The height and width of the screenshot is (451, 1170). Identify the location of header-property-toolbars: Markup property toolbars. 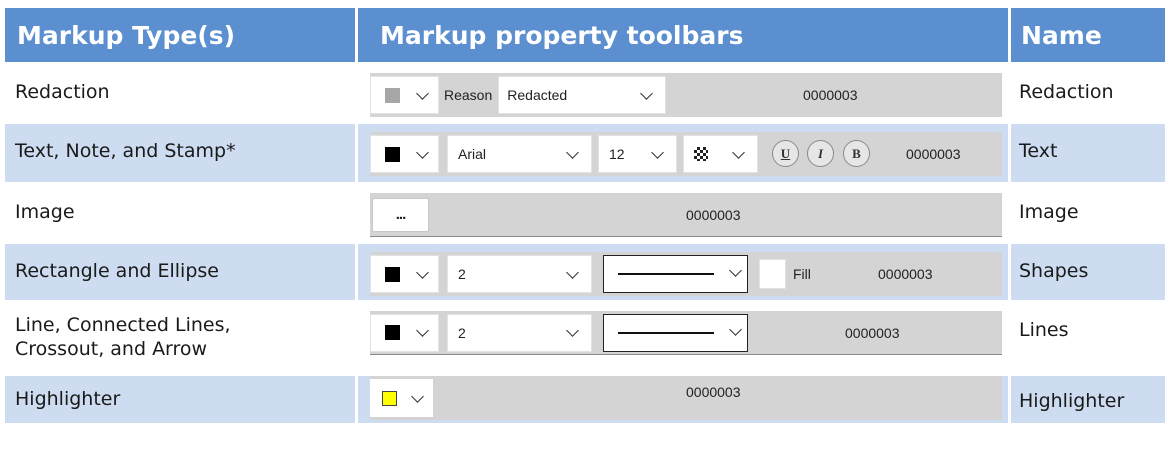
(684, 35).